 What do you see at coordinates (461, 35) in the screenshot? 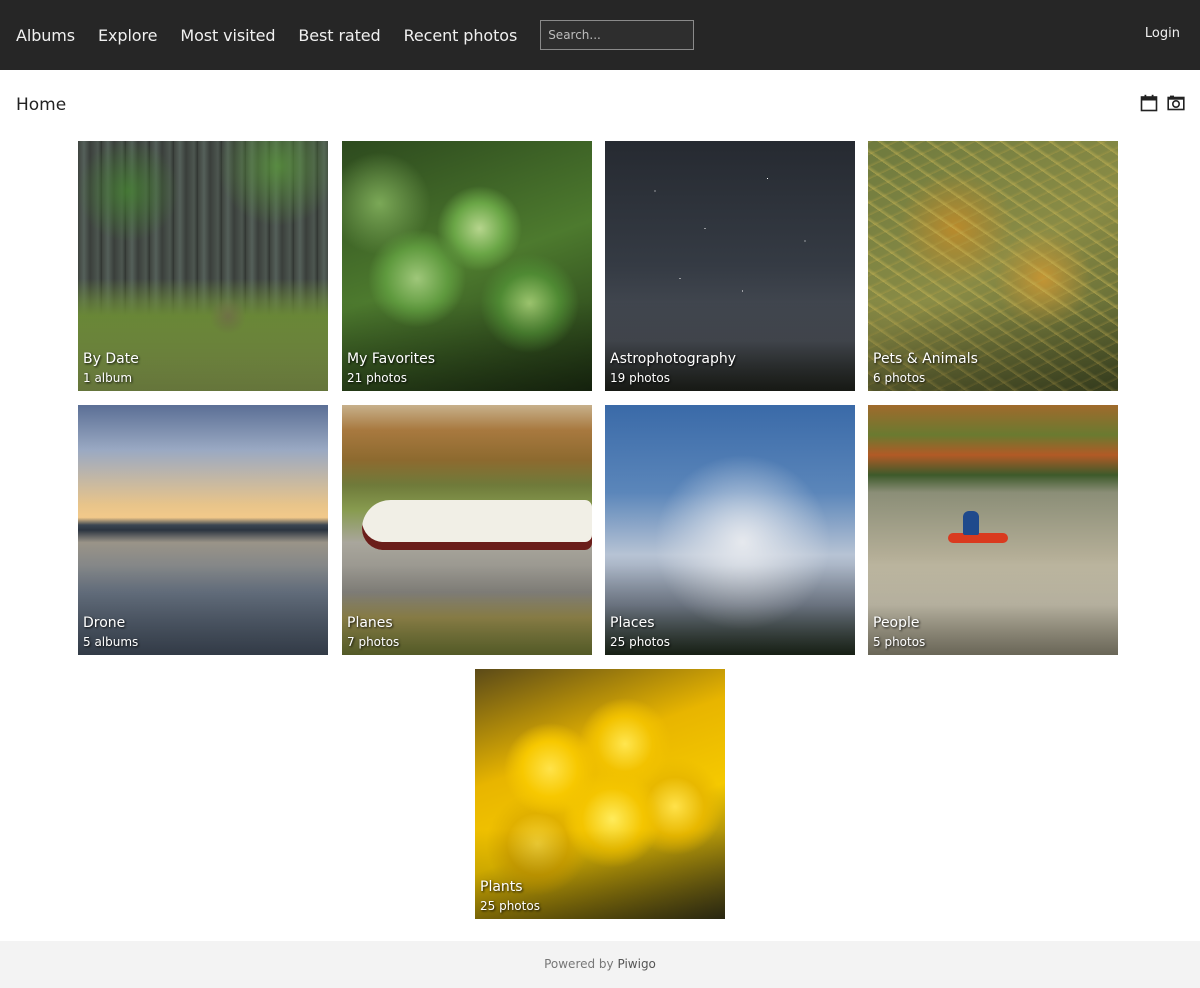
I see `nav-recent-photos: Recent photos` at bounding box center [461, 35].